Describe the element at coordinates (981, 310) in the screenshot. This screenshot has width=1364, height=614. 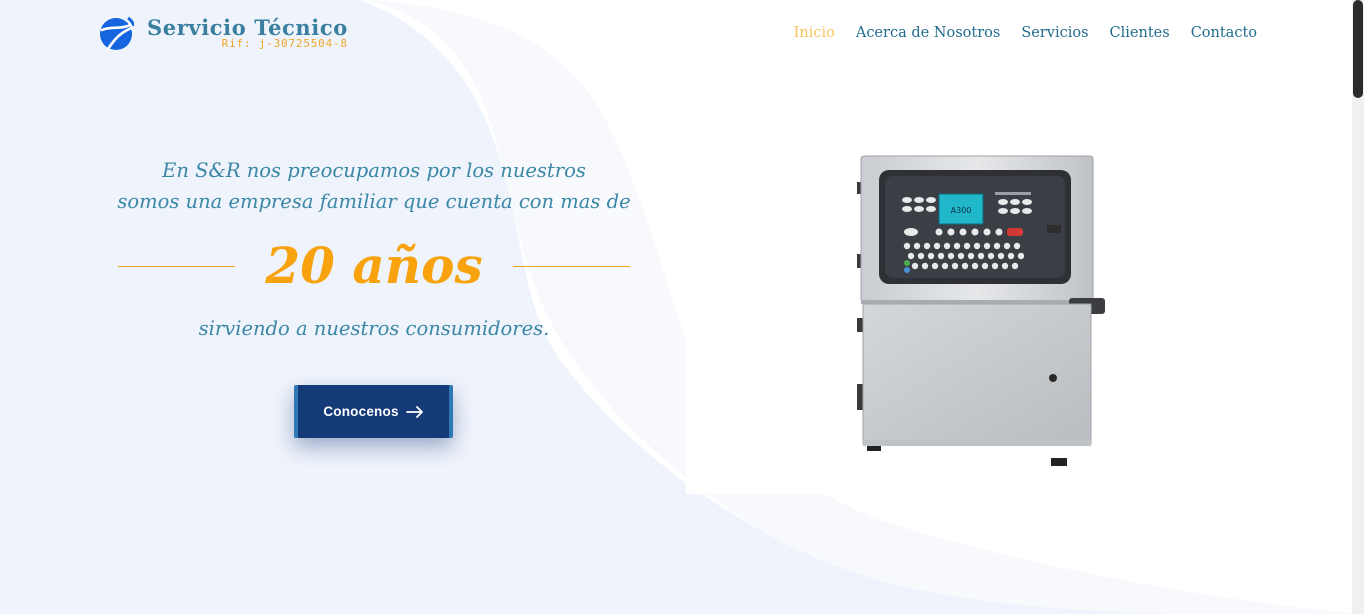
I see `inkjet-printer-machine-image: A300` at that location.